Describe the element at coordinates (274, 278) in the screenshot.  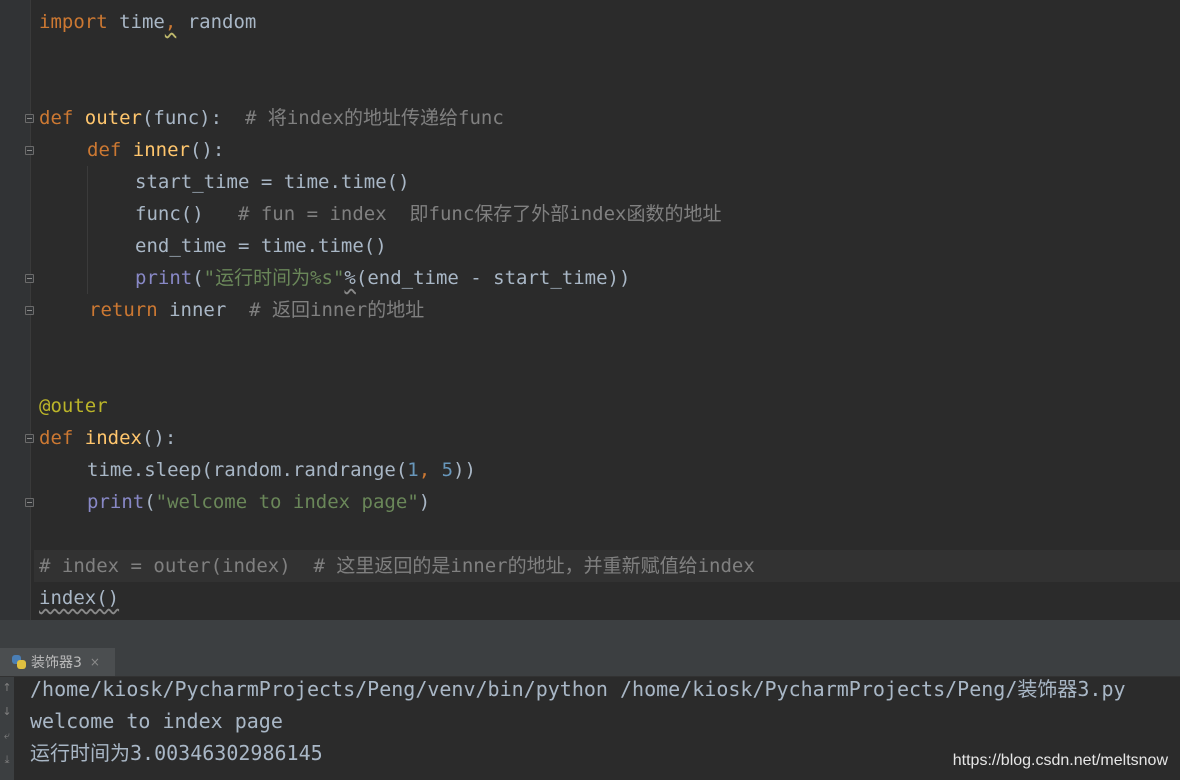
I see `token-string: "运行时间为%s"` at that location.